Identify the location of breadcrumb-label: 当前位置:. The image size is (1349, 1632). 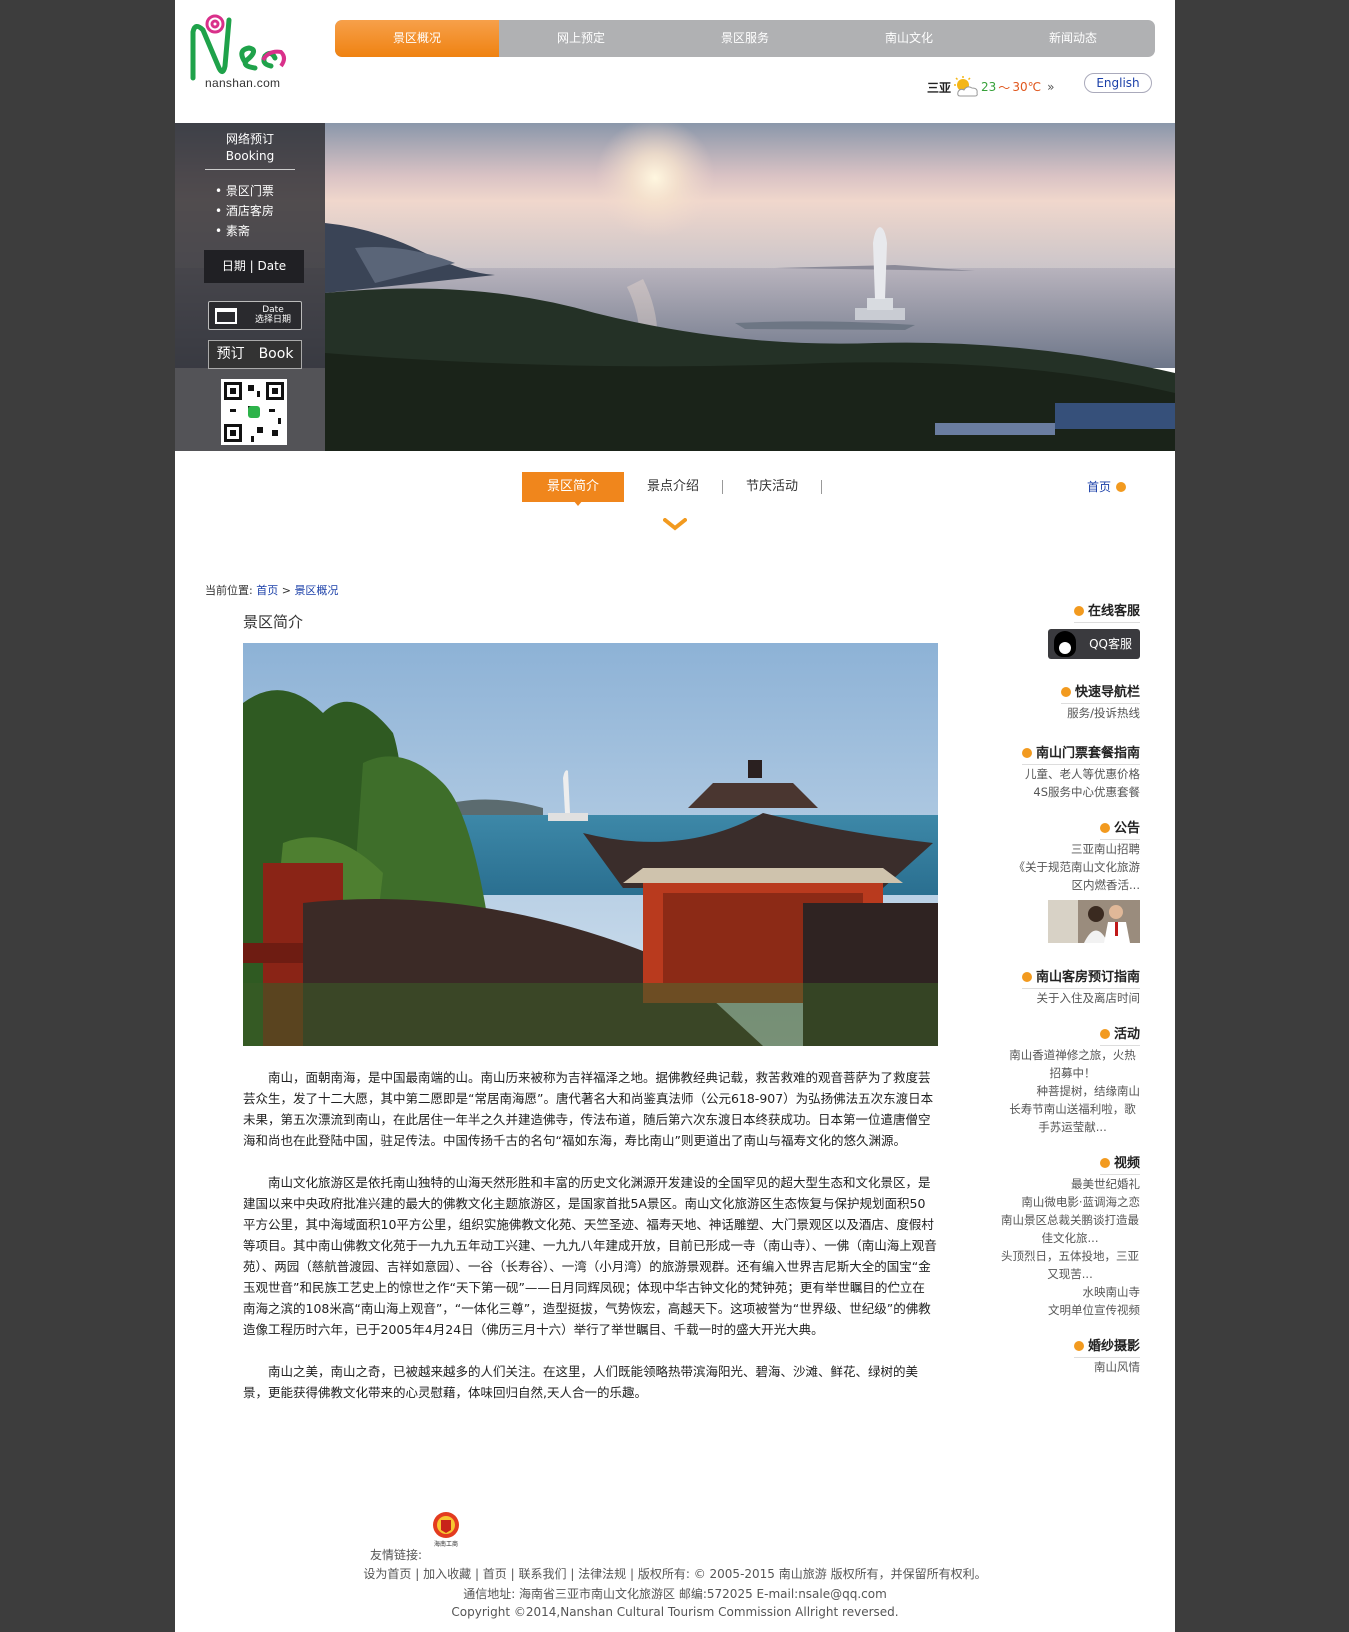
(229, 590).